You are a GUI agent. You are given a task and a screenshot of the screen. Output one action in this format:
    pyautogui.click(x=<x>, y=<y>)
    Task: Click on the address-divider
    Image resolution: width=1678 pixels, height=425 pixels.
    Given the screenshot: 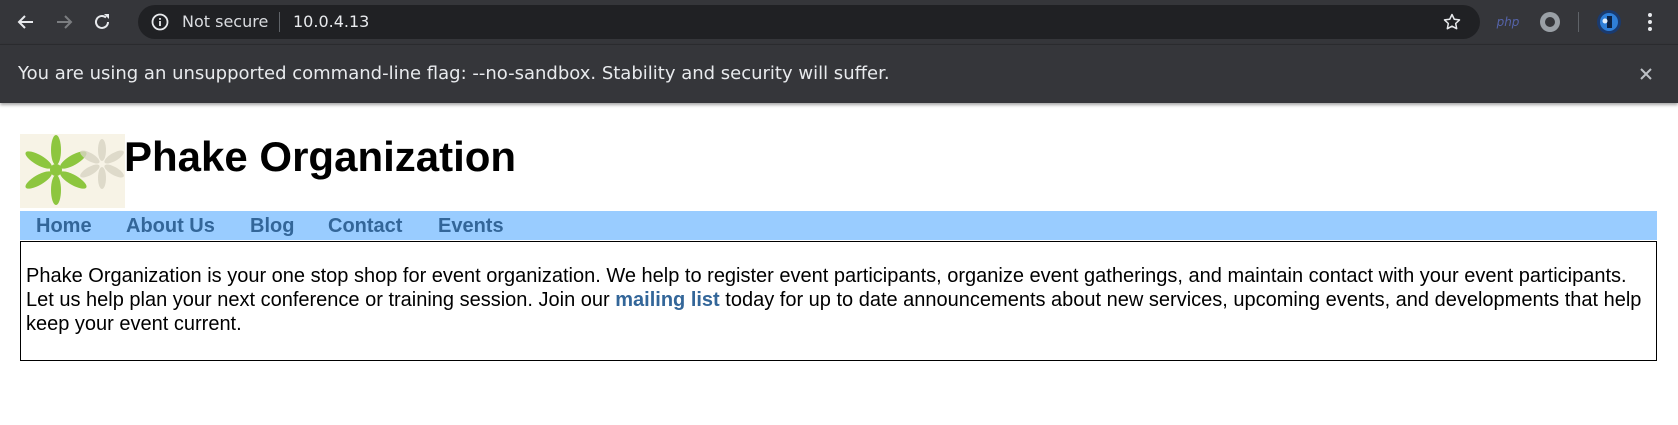 What is the action you would take?
    pyautogui.click(x=279, y=22)
    